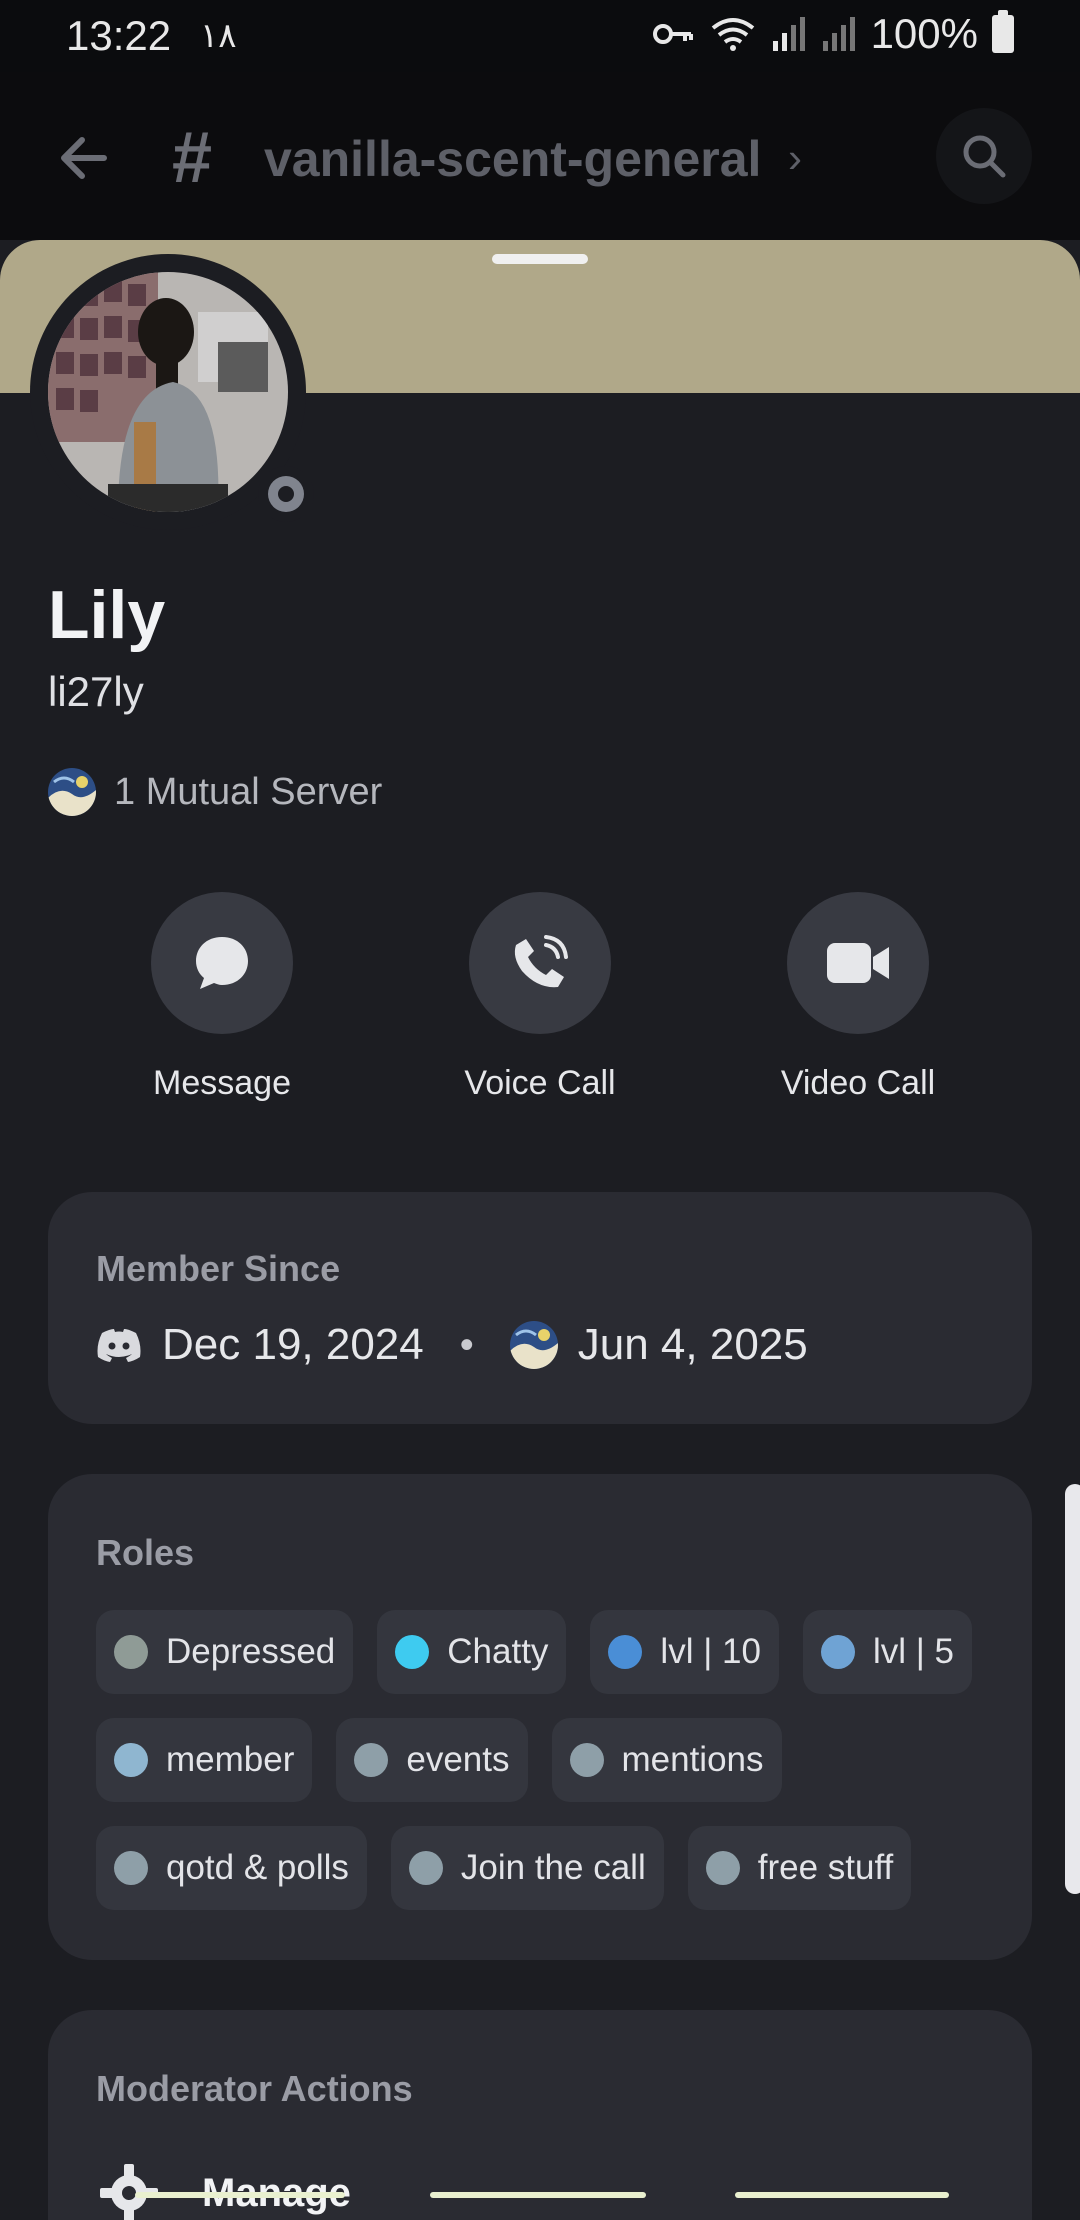  I want to click on role-chip: free stuff, so click(799, 1868).